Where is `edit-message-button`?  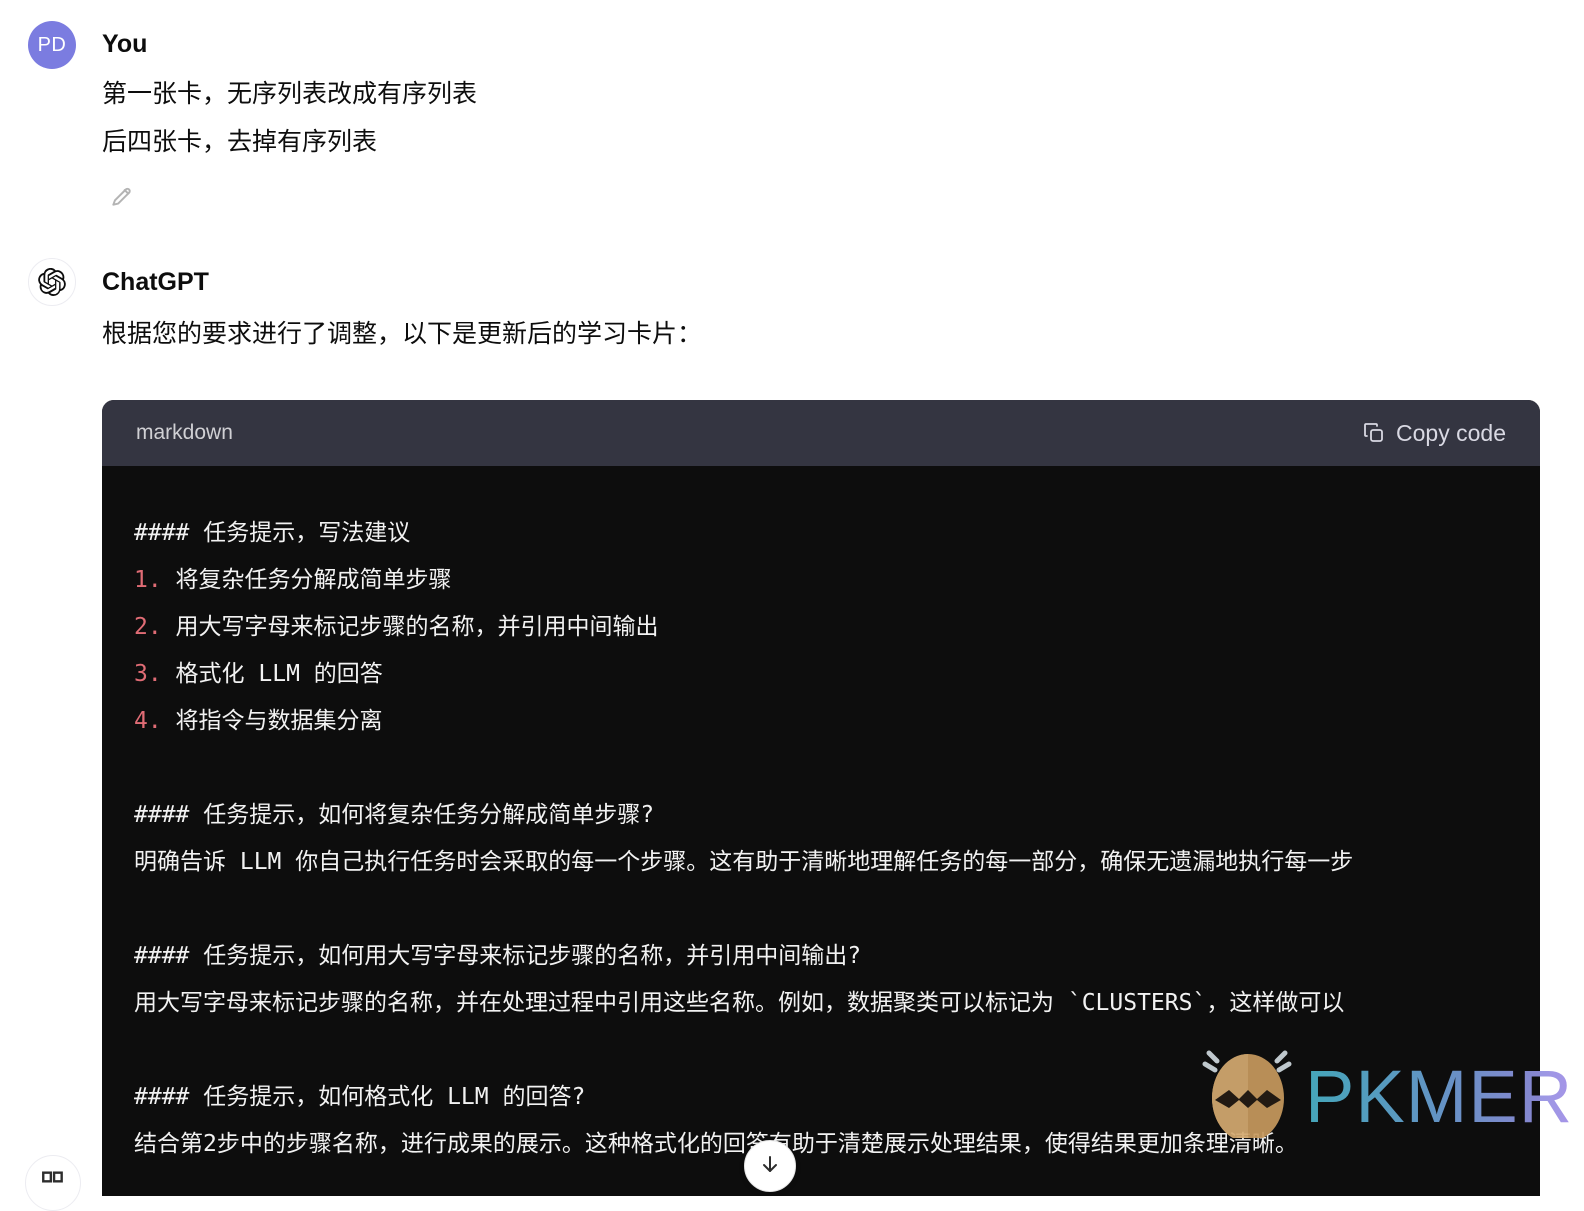 edit-message-button is located at coordinates (122, 198).